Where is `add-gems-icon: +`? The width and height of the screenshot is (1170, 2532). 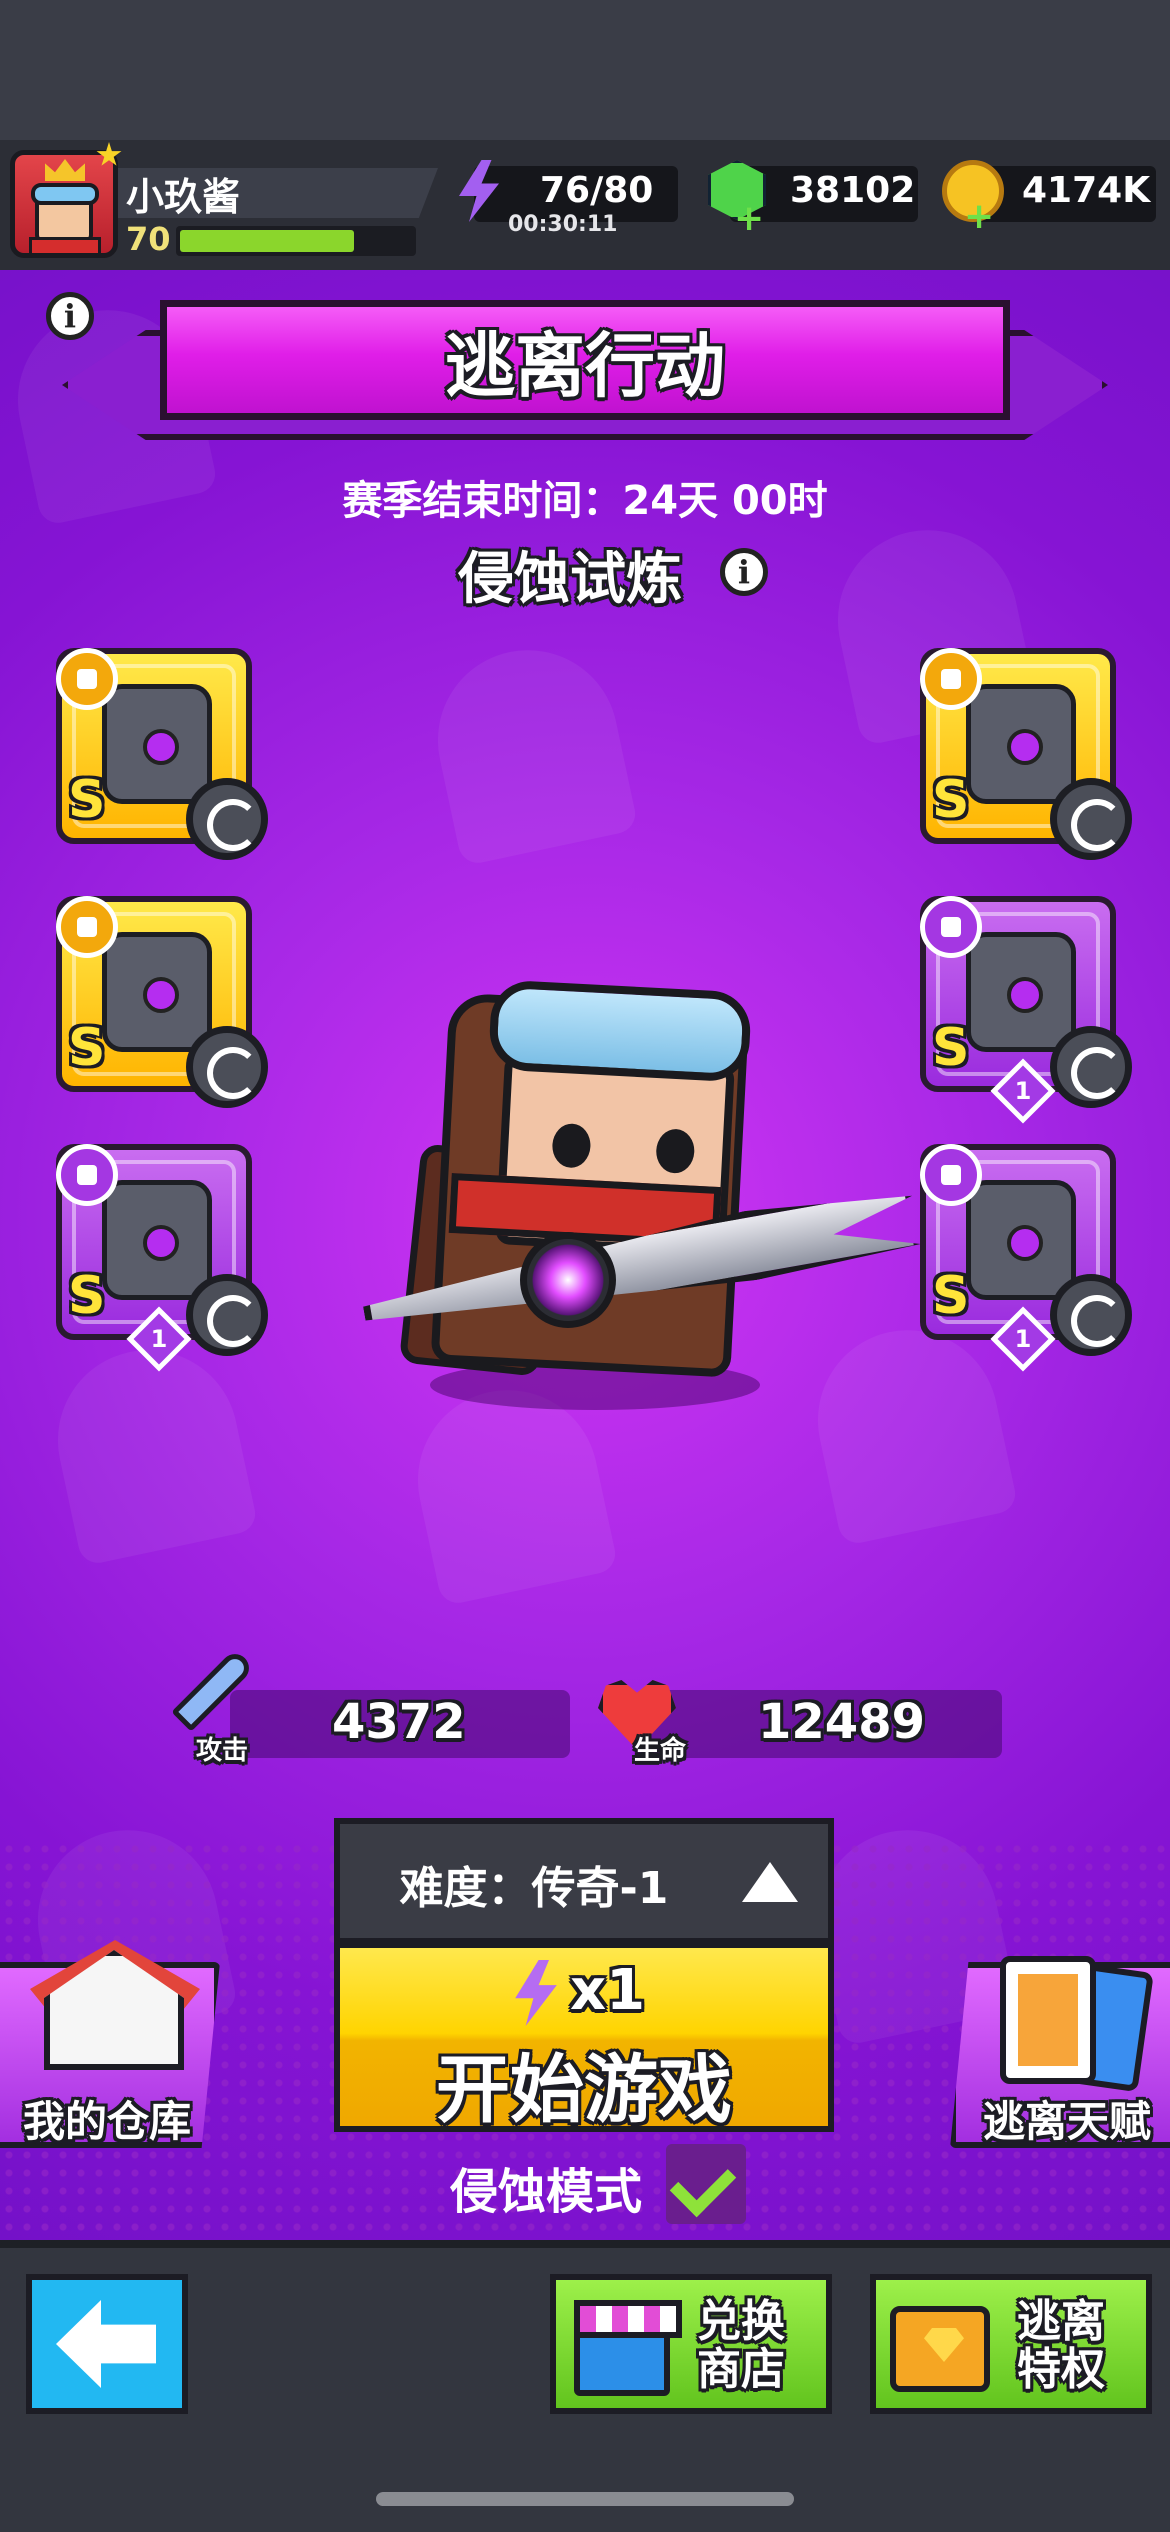
add-gems-icon: + is located at coordinates (749, 218).